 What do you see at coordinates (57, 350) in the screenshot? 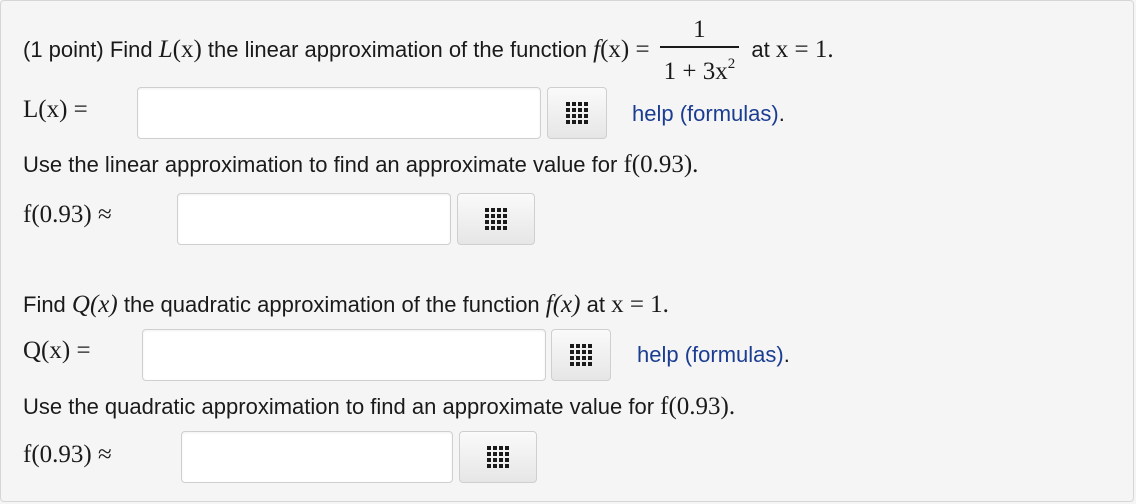
I see `Q-label: Q(x) =` at bounding box center [57, 350].